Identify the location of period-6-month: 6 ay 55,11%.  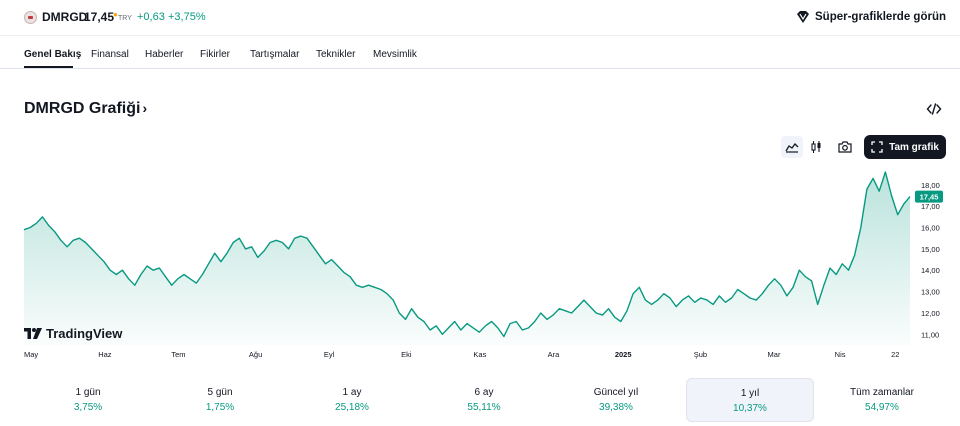
(484, 400).